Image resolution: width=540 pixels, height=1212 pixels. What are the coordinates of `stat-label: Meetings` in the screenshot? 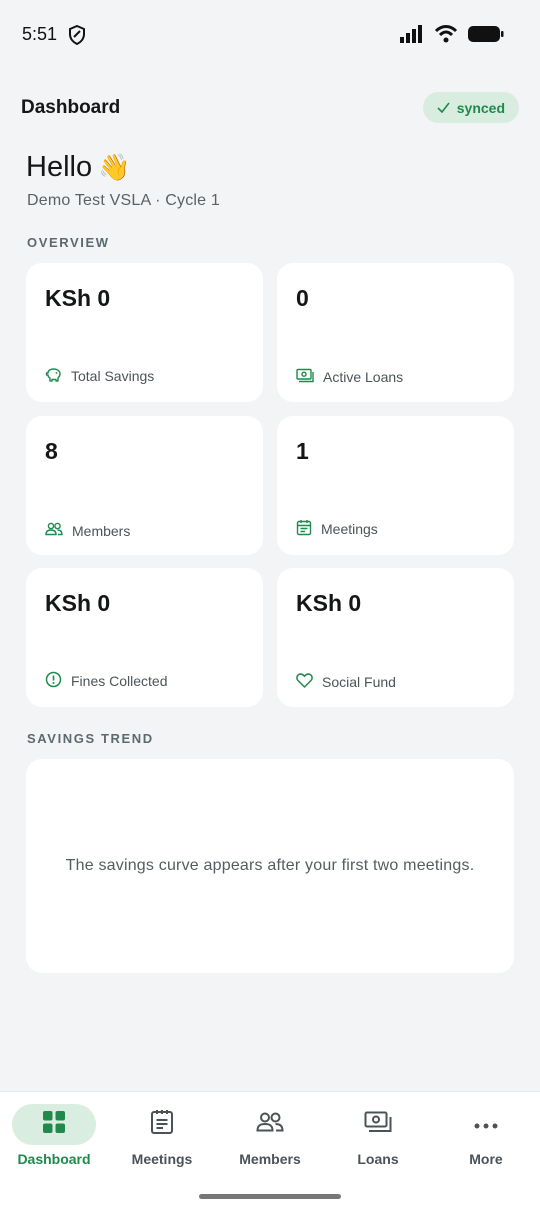 It's located at (349, 529).